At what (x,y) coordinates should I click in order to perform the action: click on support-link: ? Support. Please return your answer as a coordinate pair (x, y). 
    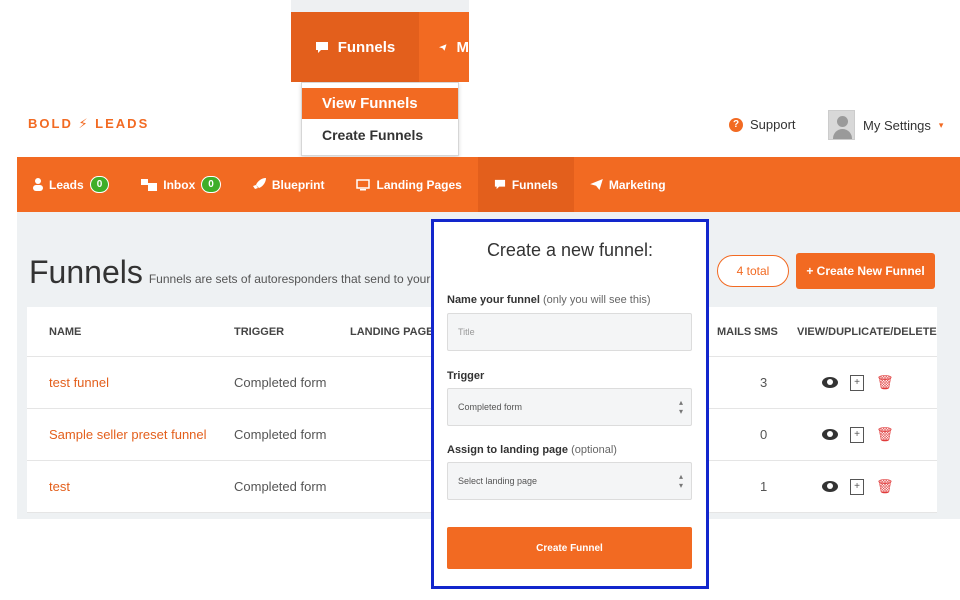
    Looking at the image, I should click on (762, 124).